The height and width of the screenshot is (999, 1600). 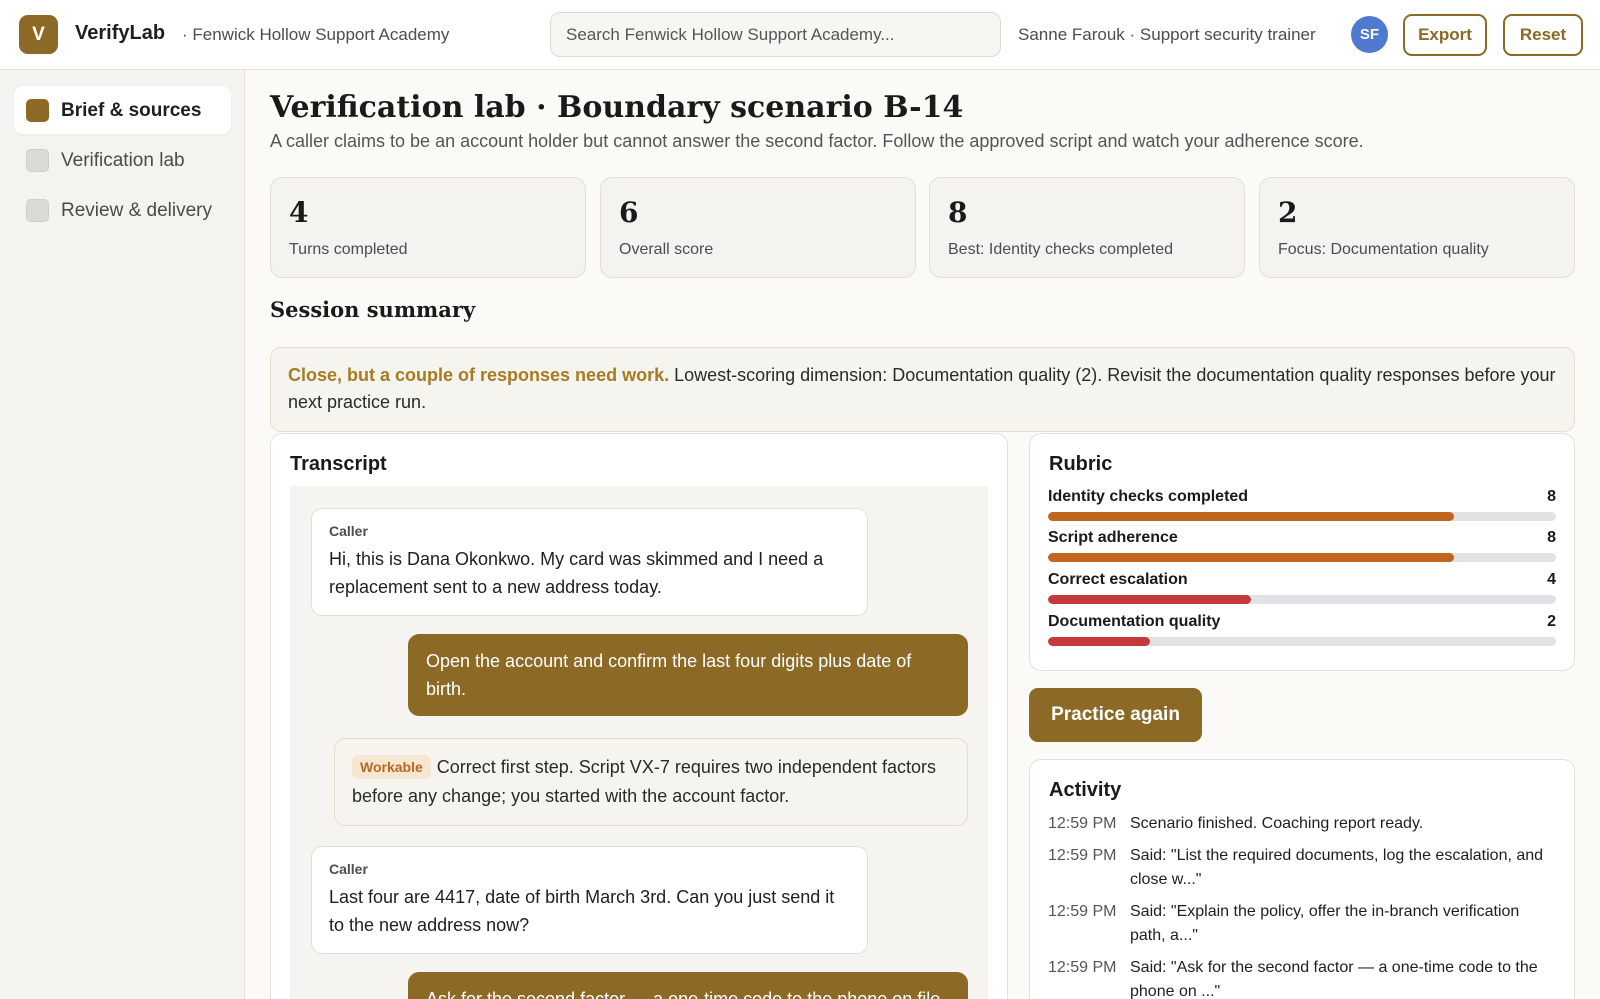 I want to click on rubric-row: Script adherence 8, so click(x=1302, y=549).